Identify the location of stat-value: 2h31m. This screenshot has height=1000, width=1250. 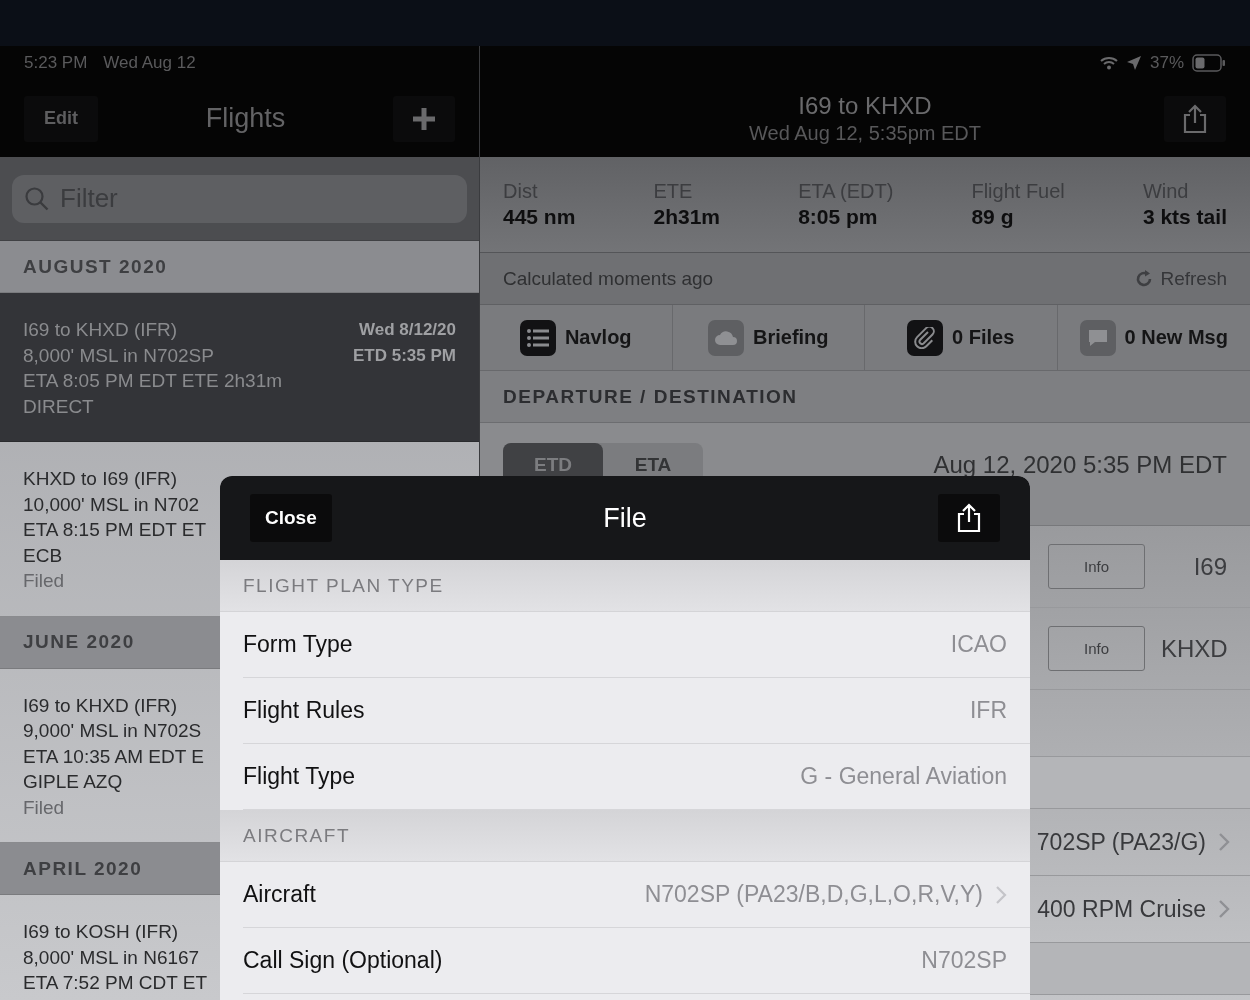
(687, 217).